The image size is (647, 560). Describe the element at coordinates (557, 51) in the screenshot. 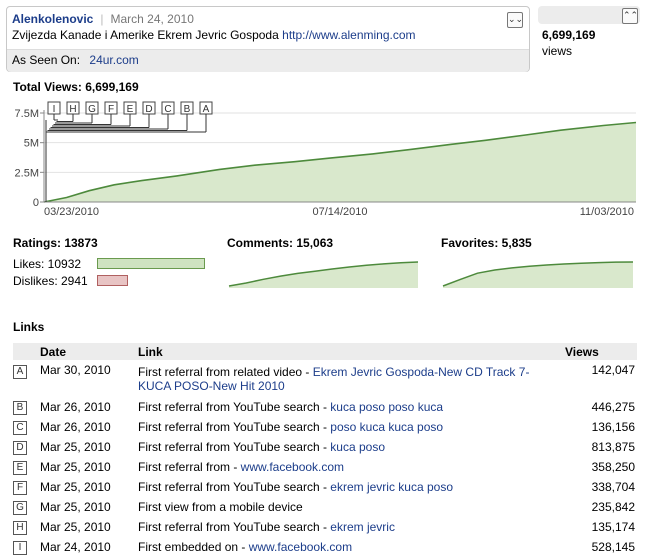

I see `views-label: views` at that location.